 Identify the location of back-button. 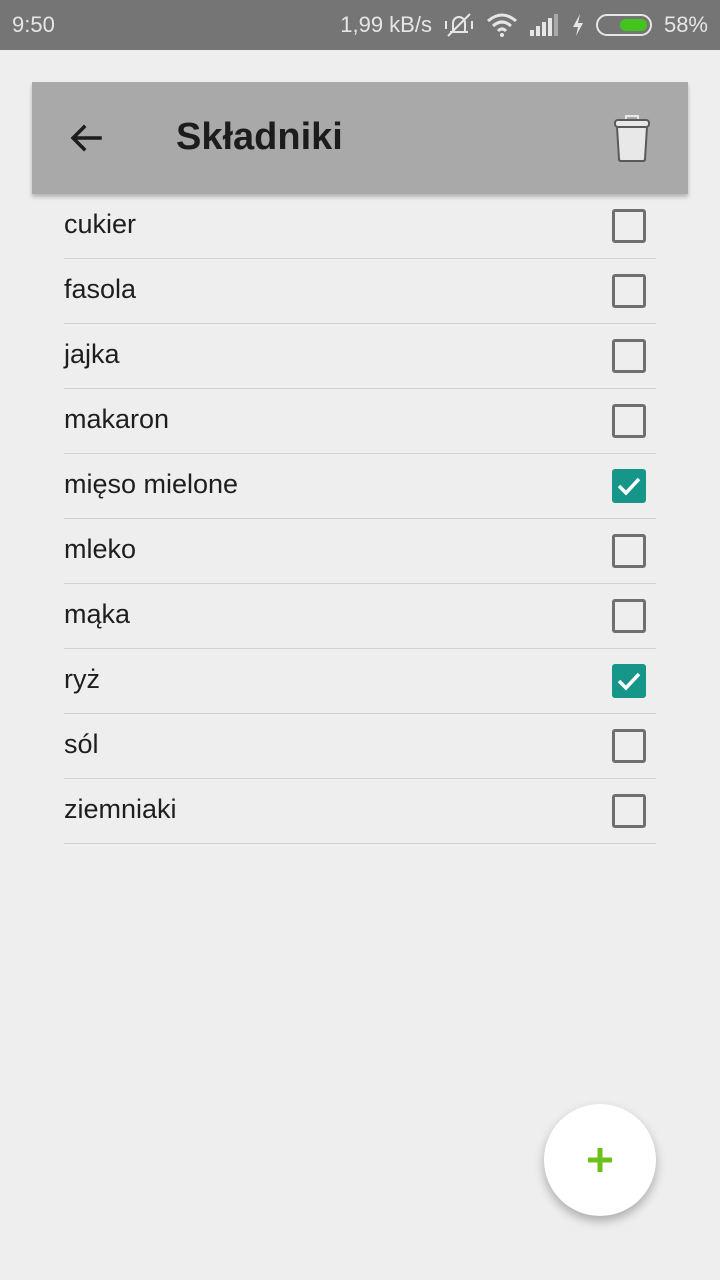
(86, 138).